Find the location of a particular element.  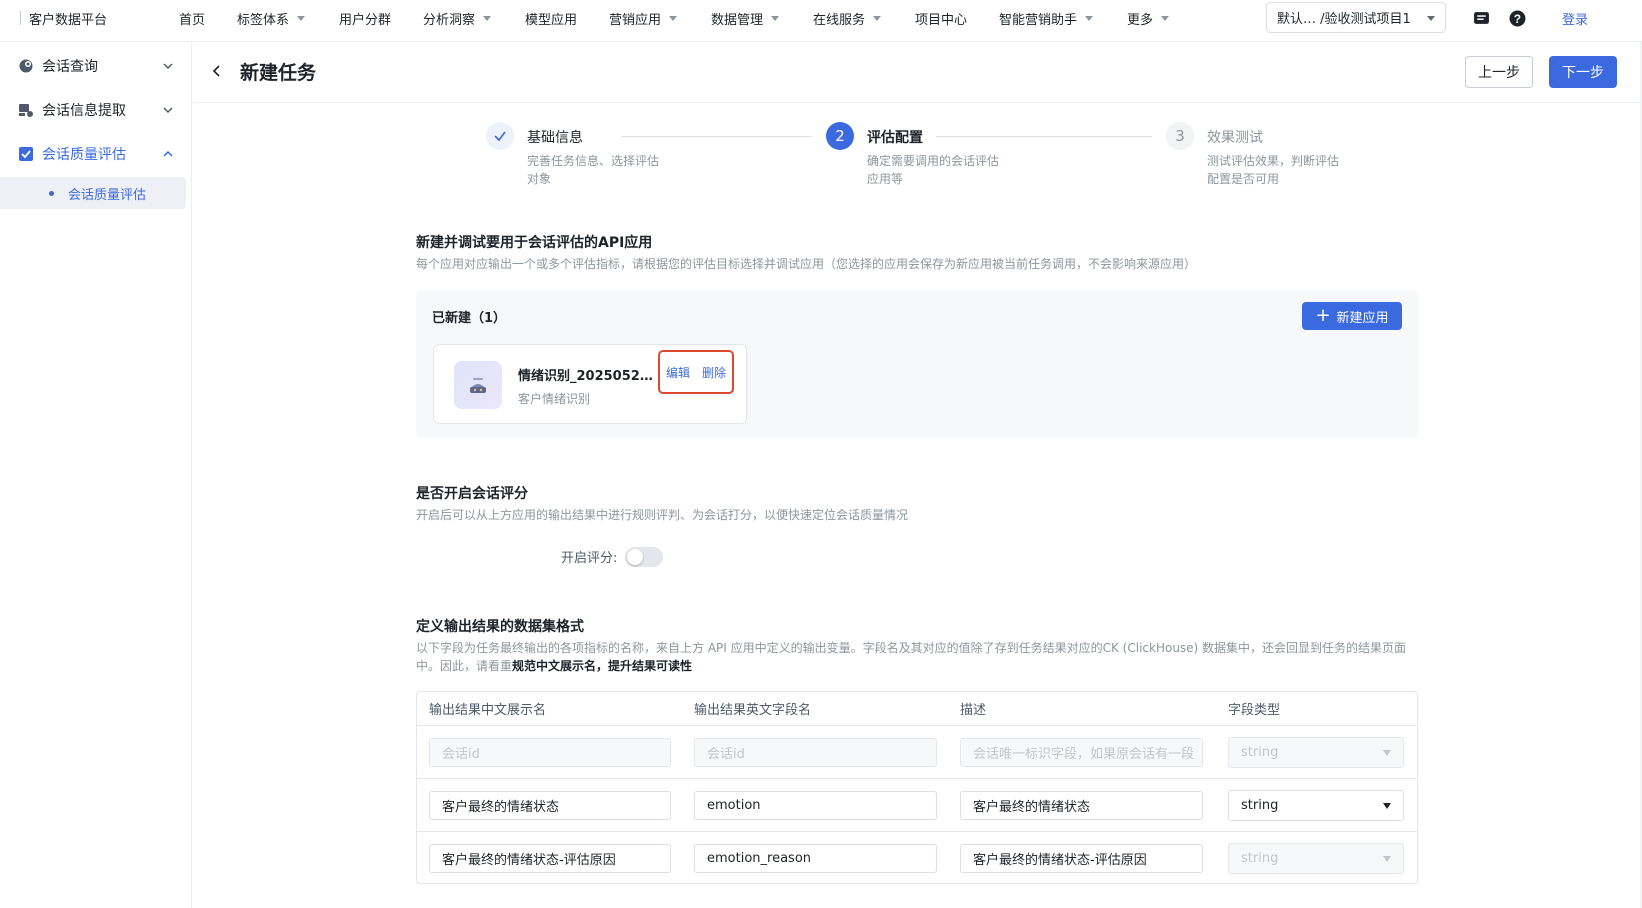

quality-check-icon is located at coordinates (26, 154).